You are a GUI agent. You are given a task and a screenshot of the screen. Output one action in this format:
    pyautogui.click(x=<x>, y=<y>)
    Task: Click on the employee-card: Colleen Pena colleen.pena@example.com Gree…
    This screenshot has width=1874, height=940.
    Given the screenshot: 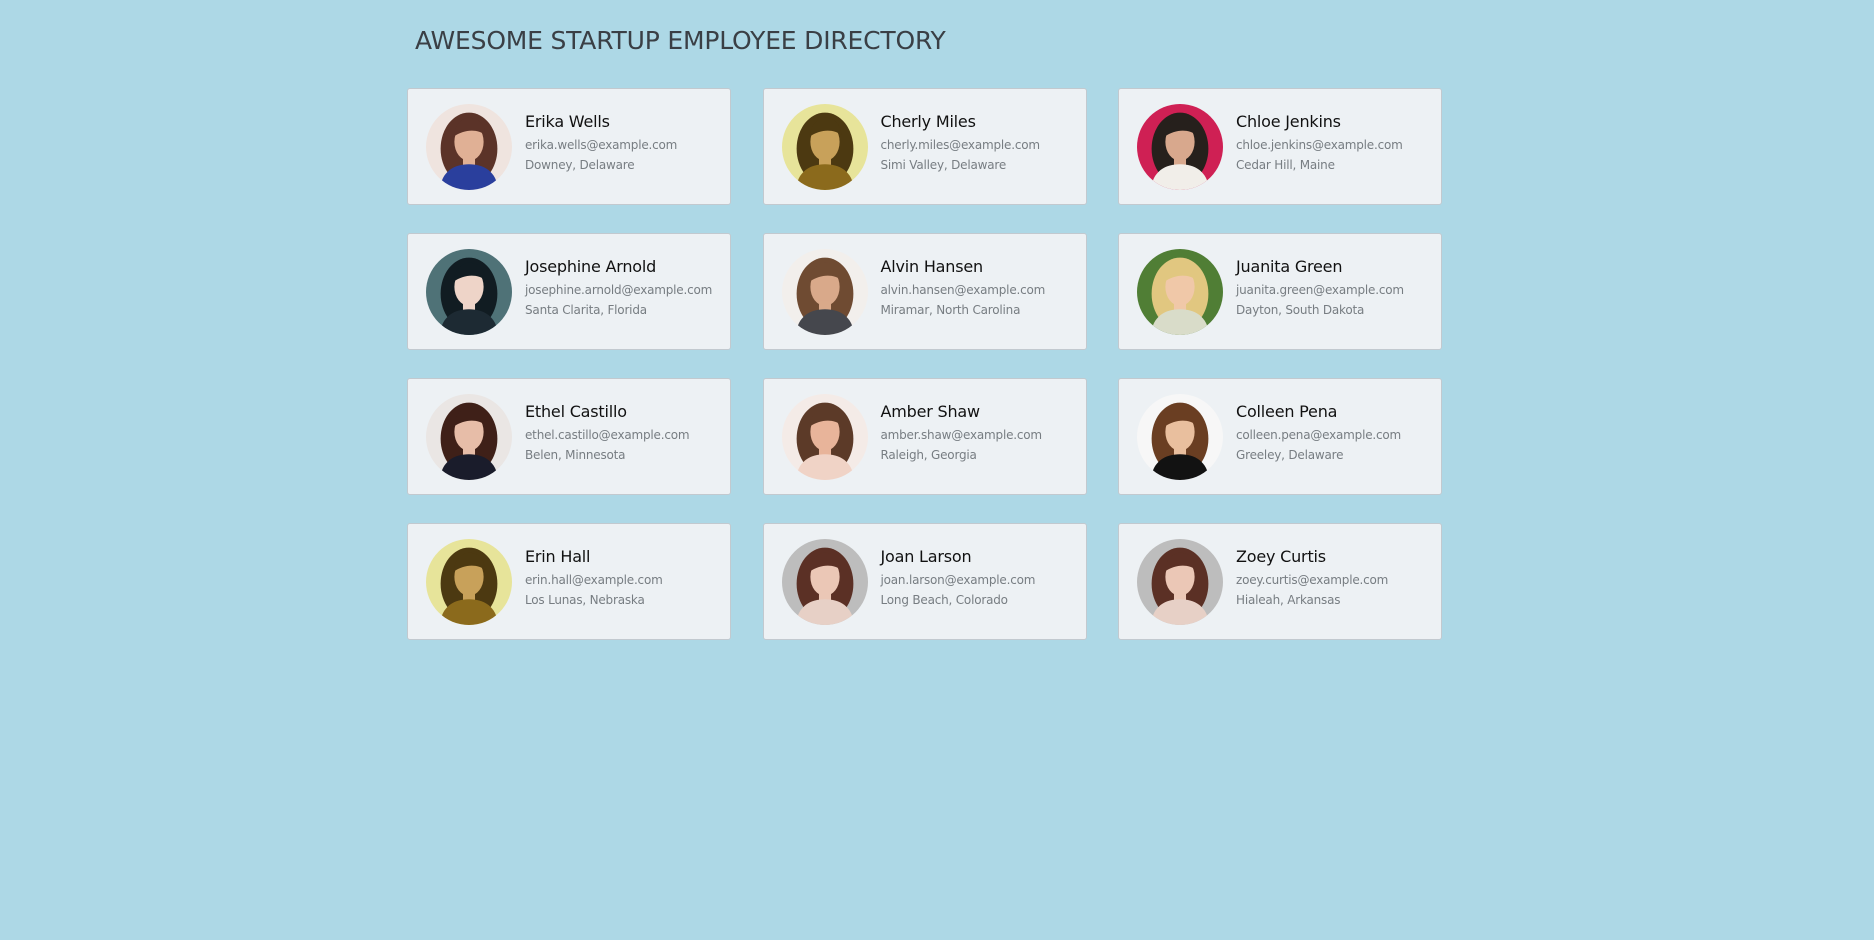 What is the action you would take?
    pyautogui.click(x=1280, y=436)
    